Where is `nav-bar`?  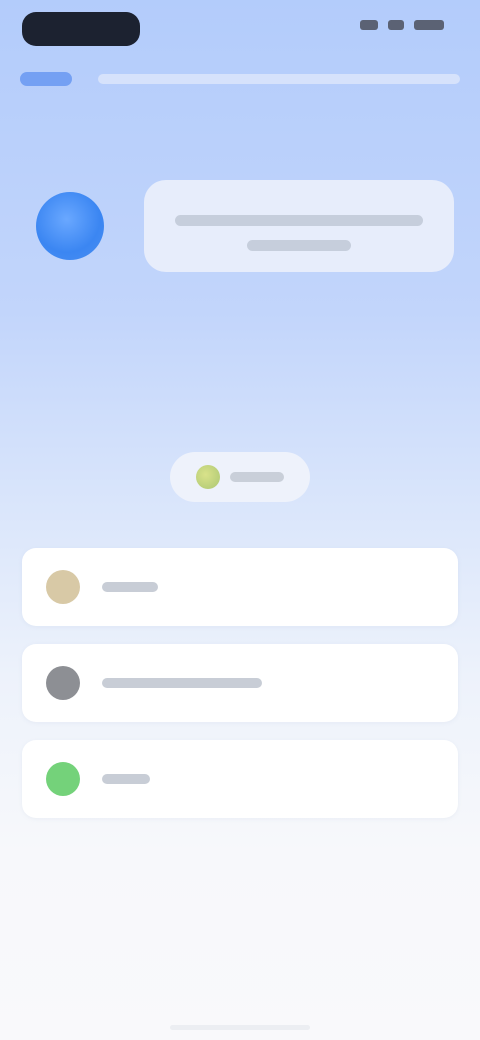
nav-bar is located at coordinates (240, 79).